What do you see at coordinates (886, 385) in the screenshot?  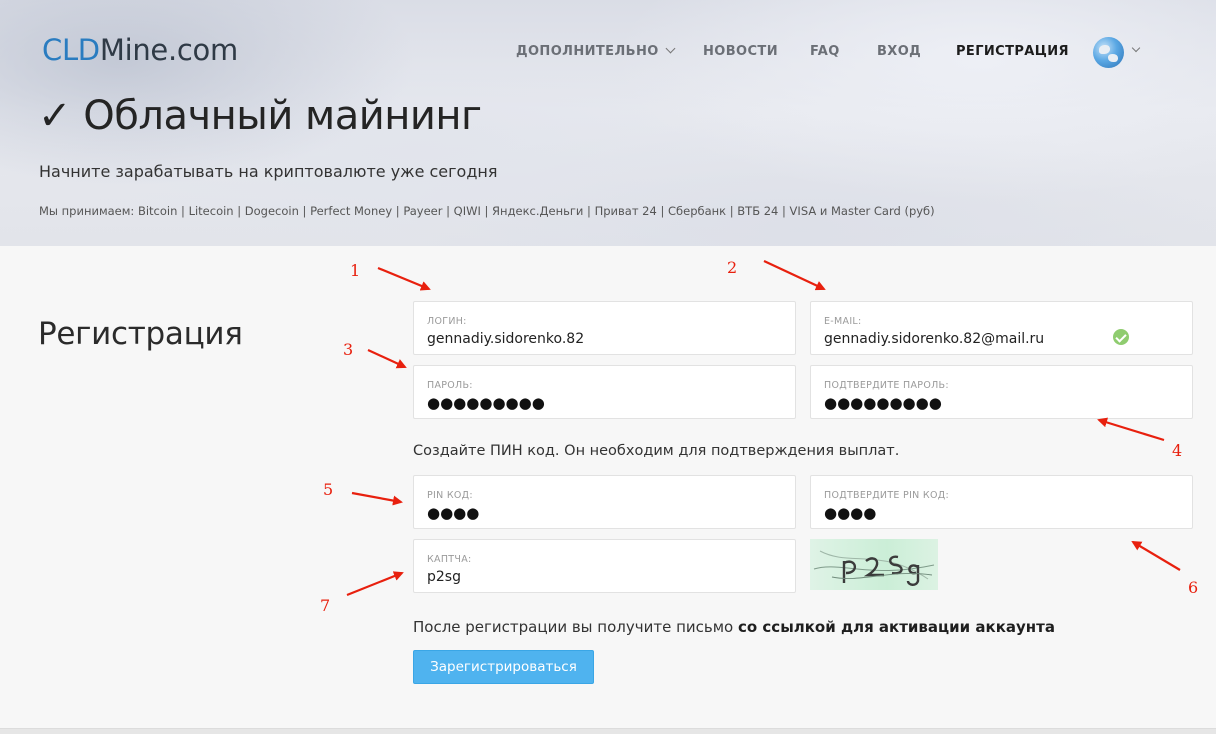 I see `password-confirm-label: ПОДТВЕРДИТЕ ПАРОЛЬ:` at bounding box center [886, 385].